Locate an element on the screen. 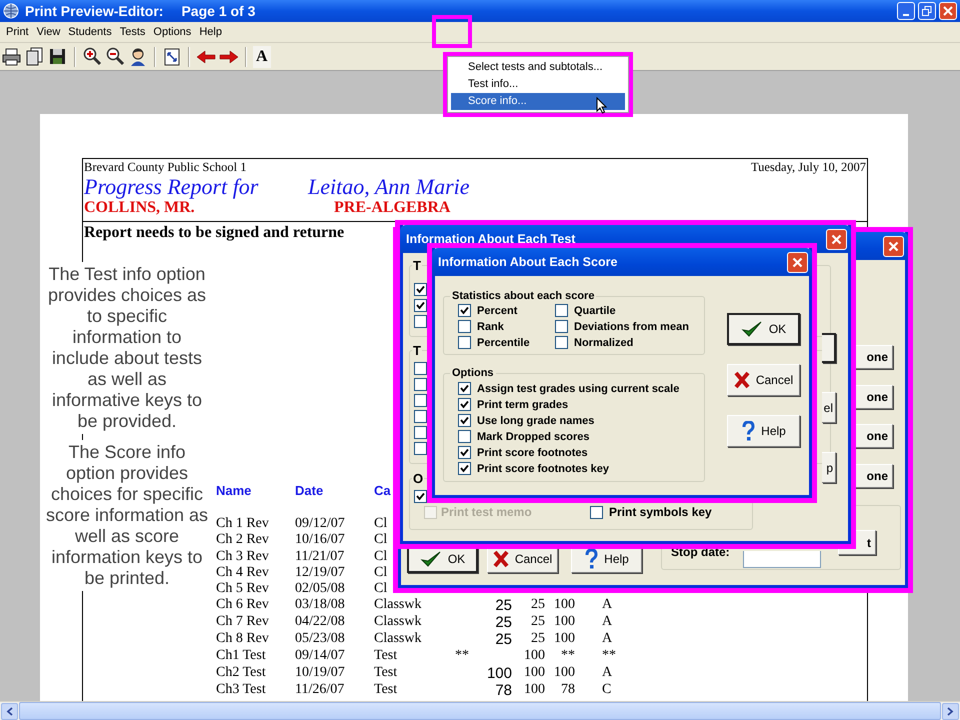  window-title: Print Preview-Editor: is located at coordinates (94, 11).